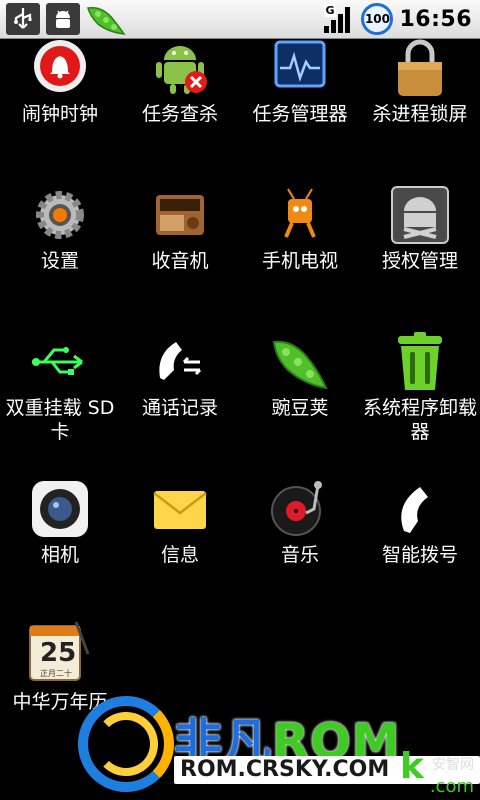  Describe the element at coordinates (240, 19) in the screenshot. I see `status-bar: G 100 16:56` at that location.